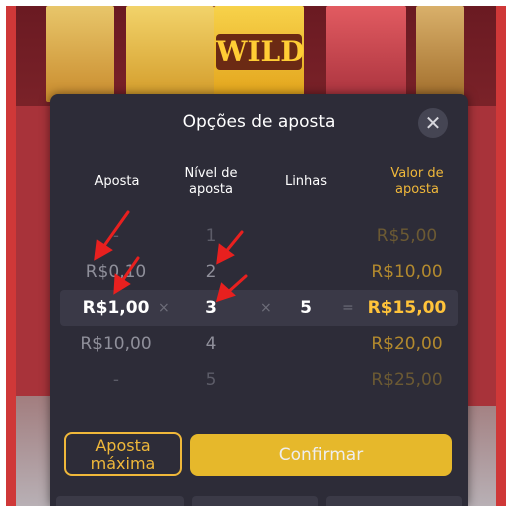  What do you see at coordinates (171, 256) in the screenshot?
I see `annotation-arrows` at bounding box center [171, 256].